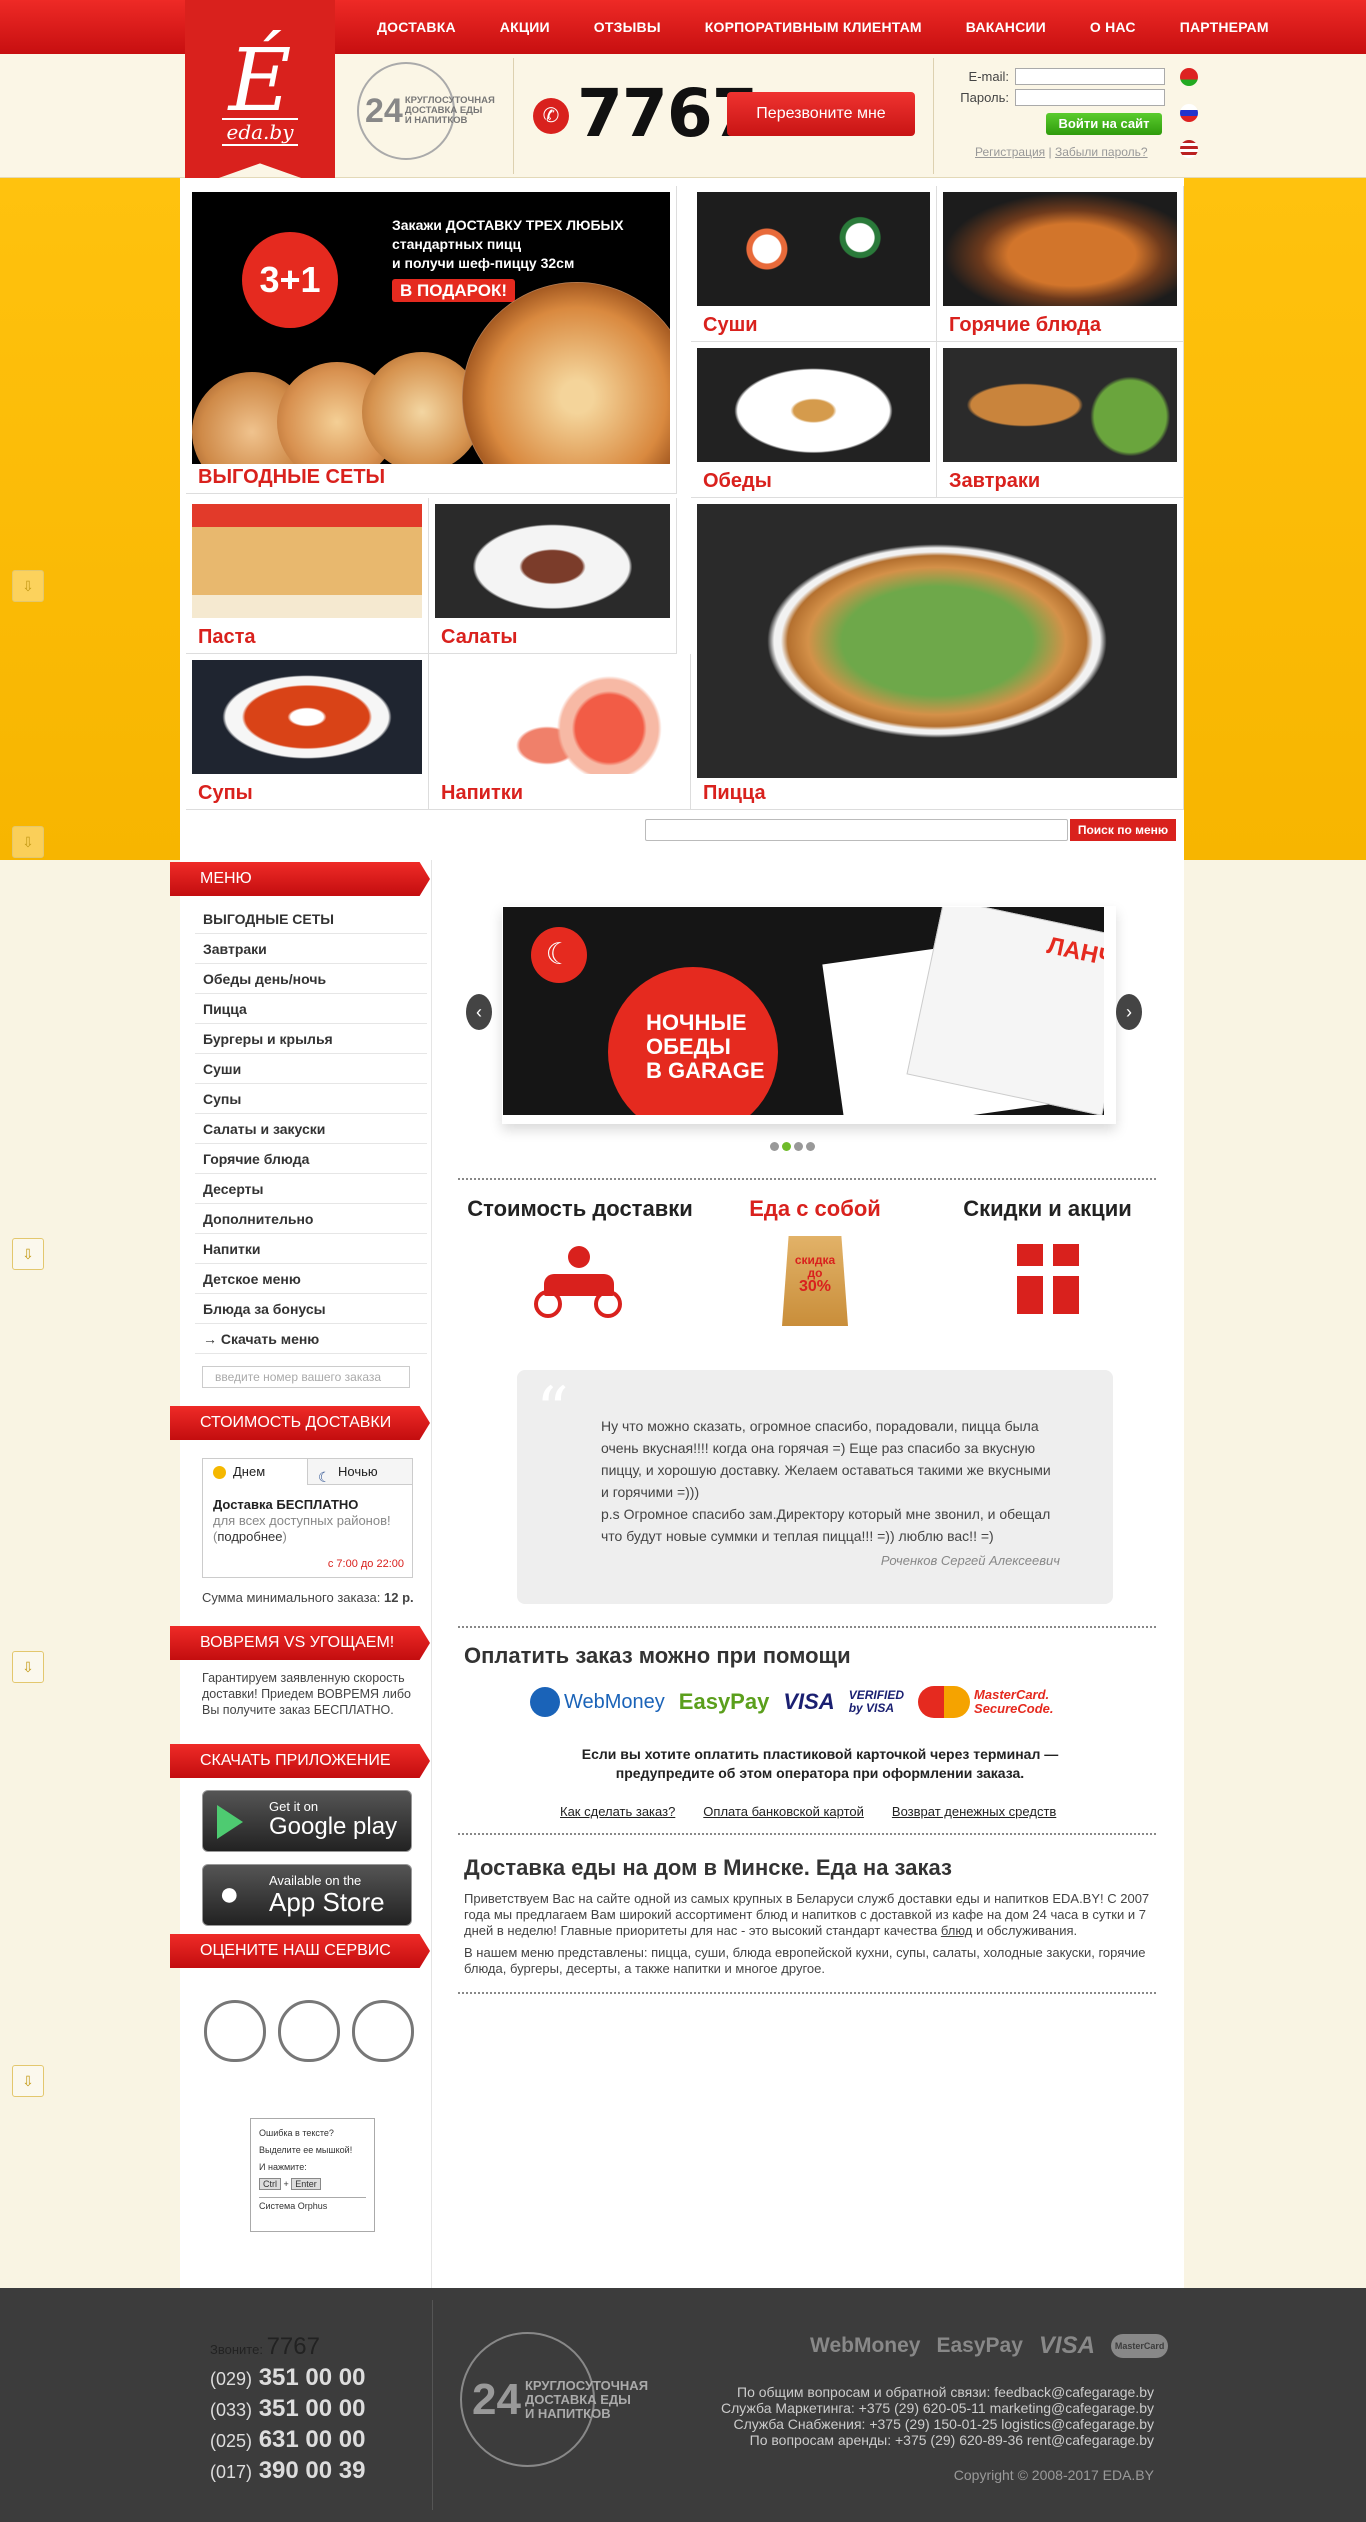 Image resolution: width=1366 pixels, height=2522 pixels. I want to click on menu-item-download: → Скачать меню, so click(311, 1339).